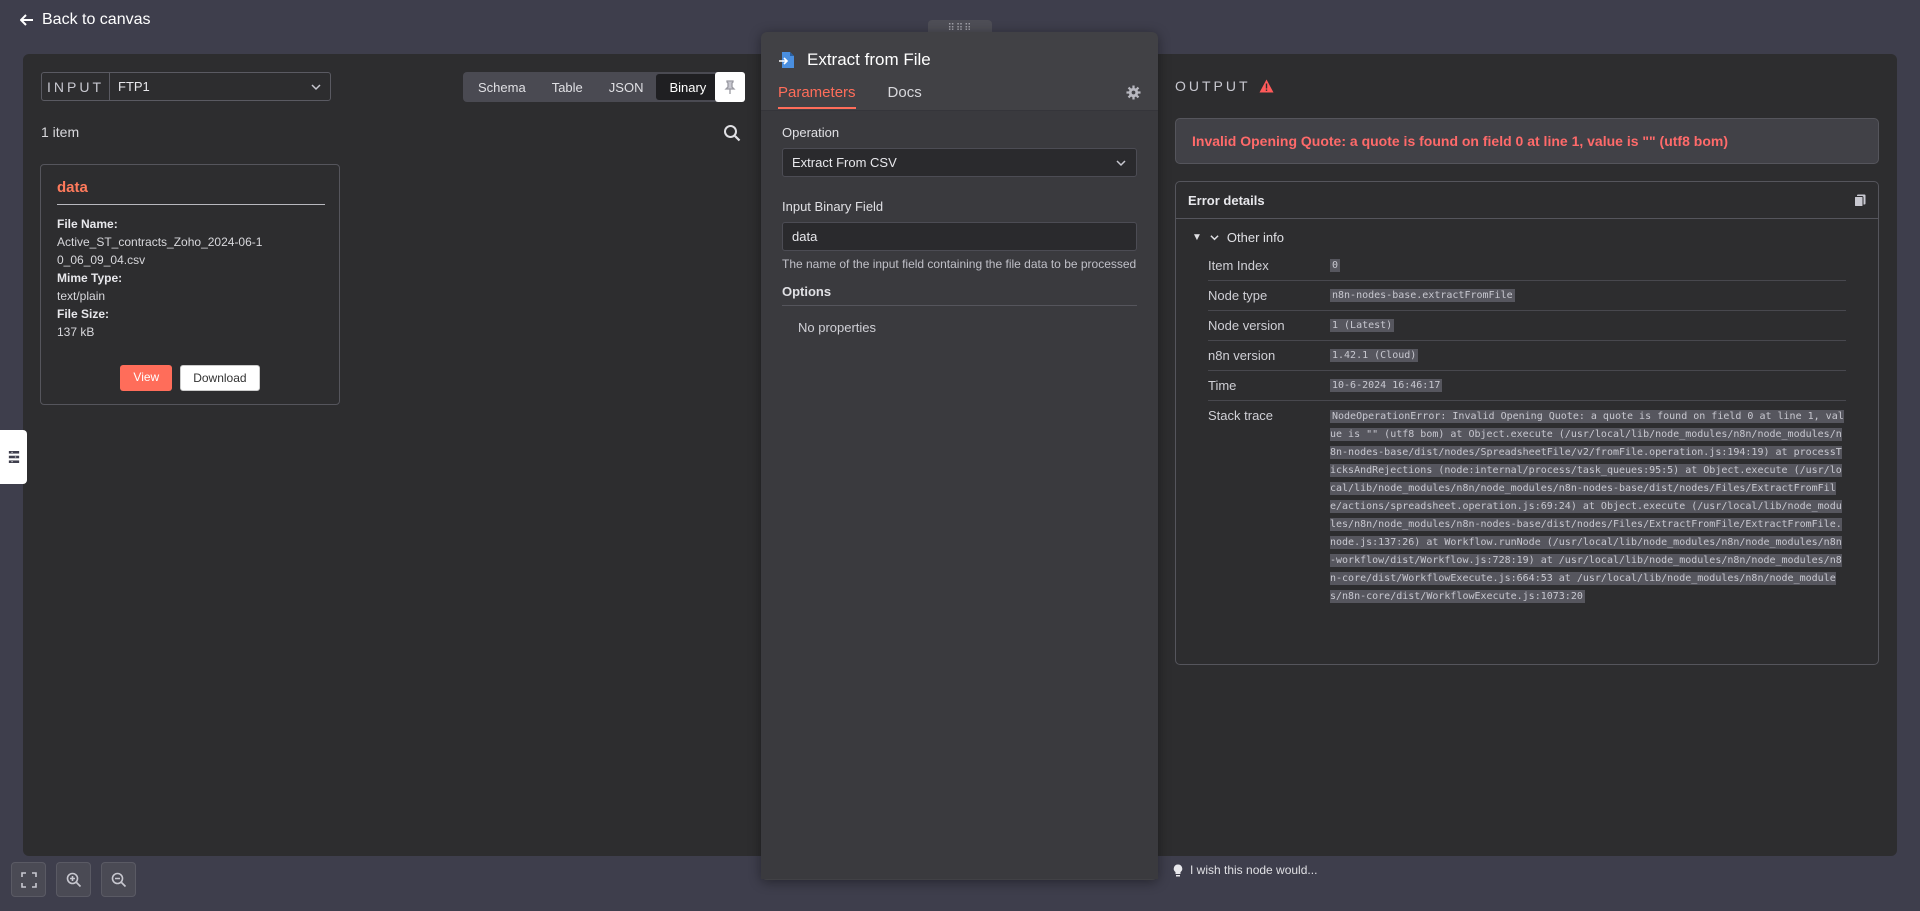 This screenshot has height=911, width=1920. What do you see at coordinates (81, 296) in the screenshot?
I see `mime-type-value: text/plain` at bounding box center [81, 296].